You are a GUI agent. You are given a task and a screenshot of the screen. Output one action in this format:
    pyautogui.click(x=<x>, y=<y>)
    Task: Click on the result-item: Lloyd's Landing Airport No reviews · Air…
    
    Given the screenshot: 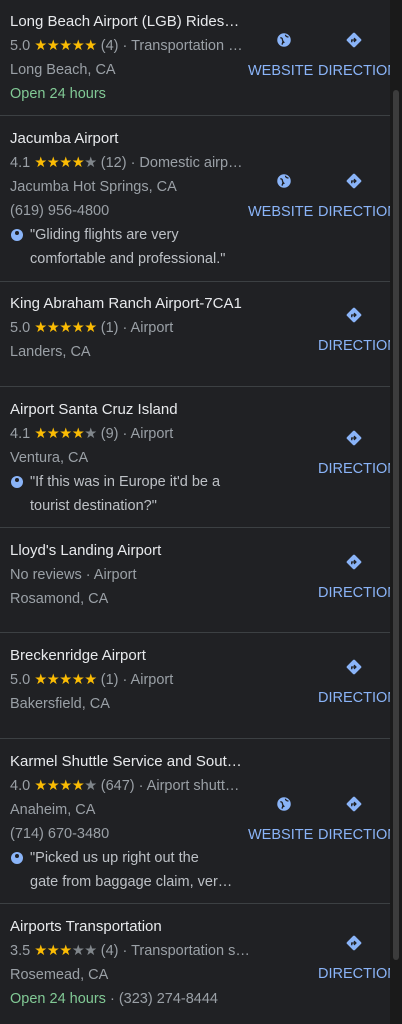 What is the action you would take?
    pyautogui.click(x=195, y=580)
    